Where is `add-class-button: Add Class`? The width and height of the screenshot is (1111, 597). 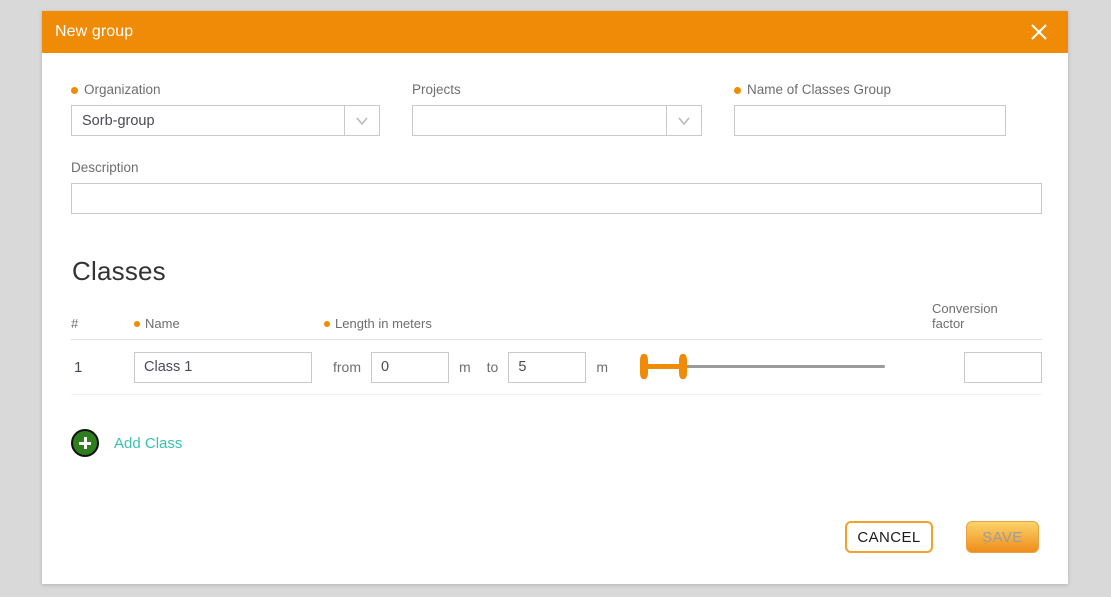 add-class-button: Add Class is located at coordinates (156, 443).